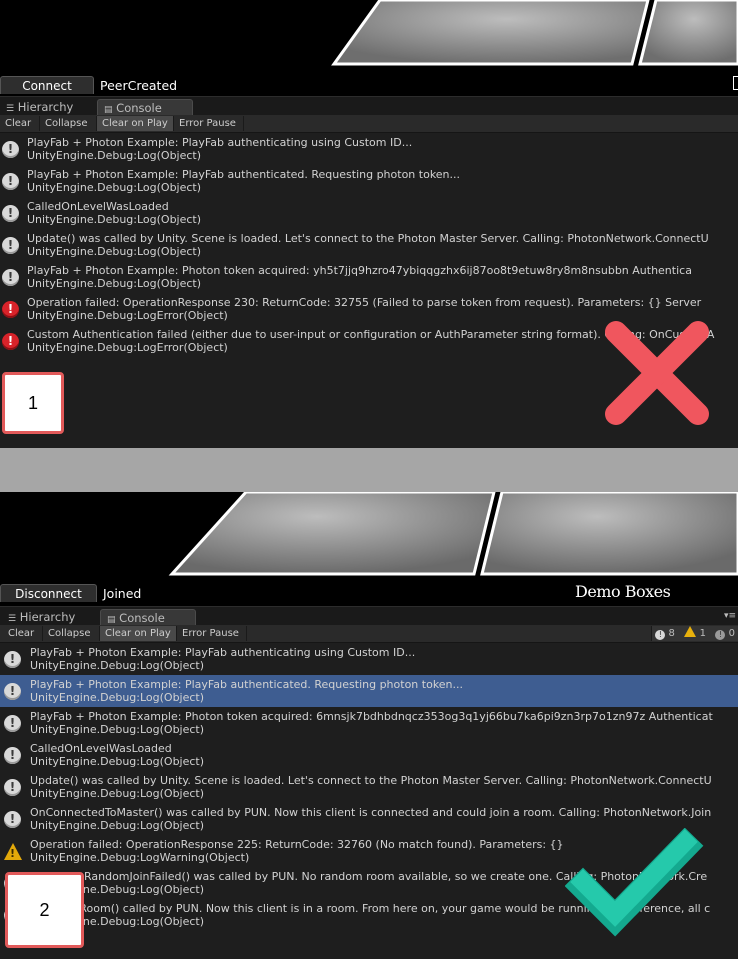  What do you see at coordinates (702, 633) in the screenshot?
I see `warning-count: 1` at bounding box center [702, 633].